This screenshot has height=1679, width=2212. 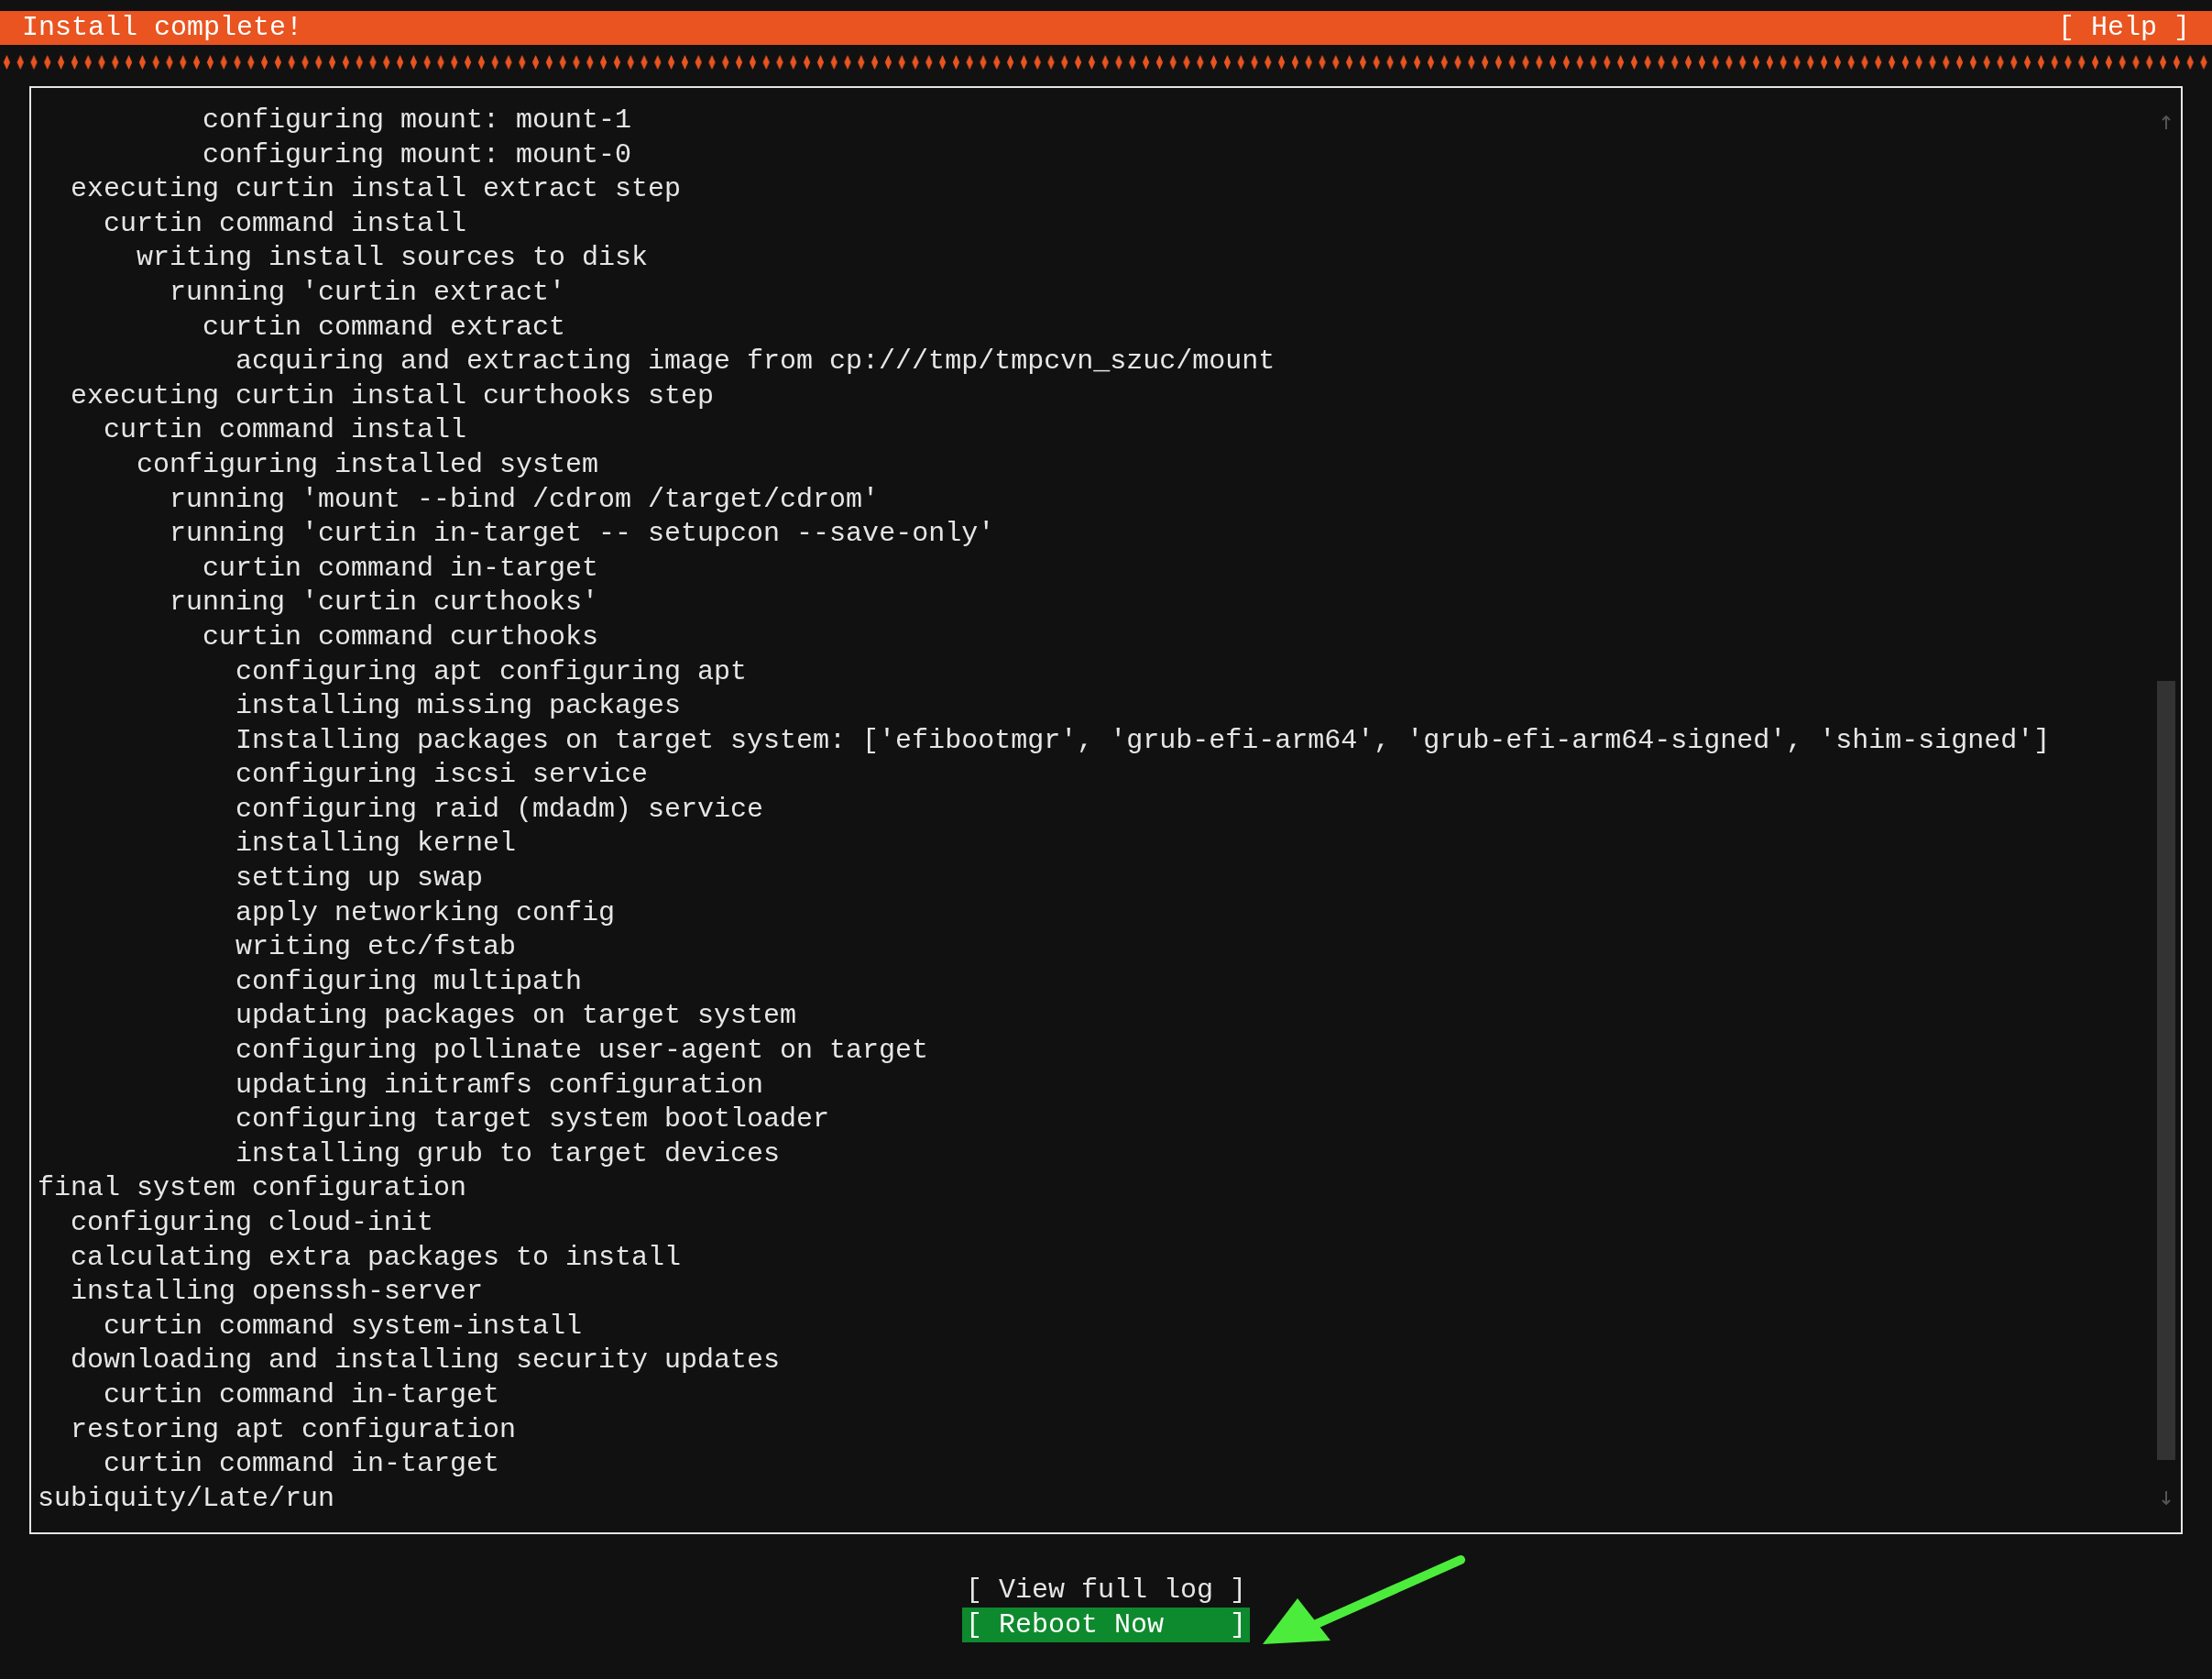 I want to click on log-line: final system configuration, so click(x=252, y=1189).